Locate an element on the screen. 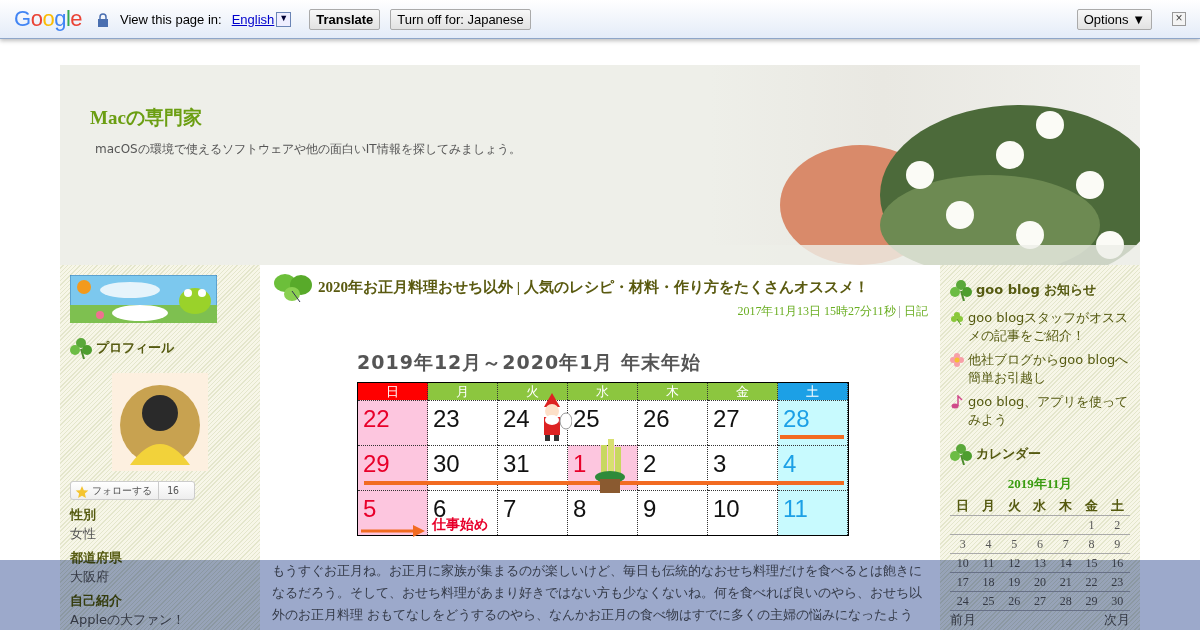 The width and height of the screenshot is (1200, 630). blog-description: macOSの環境で使えるソフトウェアや他の面白いIT情報を探してみましょう。 is located at coordinates (308, 149).